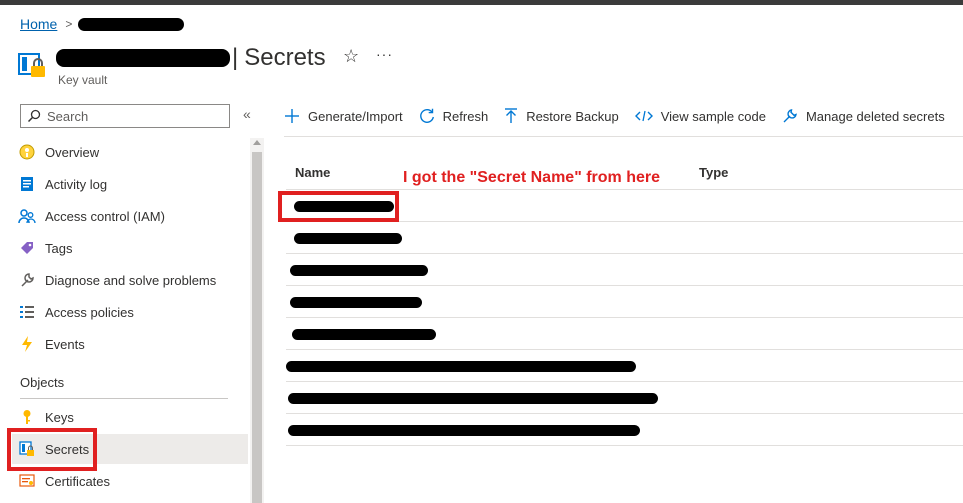 This screenshot has height=503, width=963. What do you see at coordinates (105, 216) in the screenshot?
I see `sidebar-item-label: Access control (IAM)` at bounding box center [105, 216].